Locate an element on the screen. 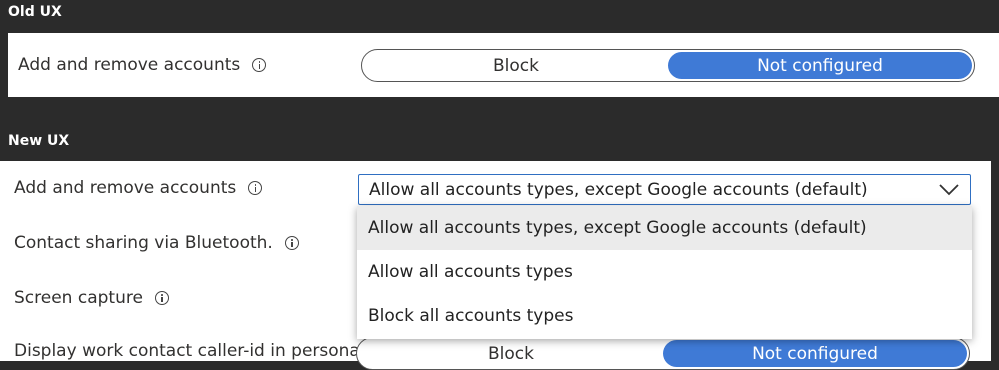 The width and height of the screenshot is (999, 370). contact-sharing-setting: Contact sharing via Bluetooth. is located at coordinates (156, 243).